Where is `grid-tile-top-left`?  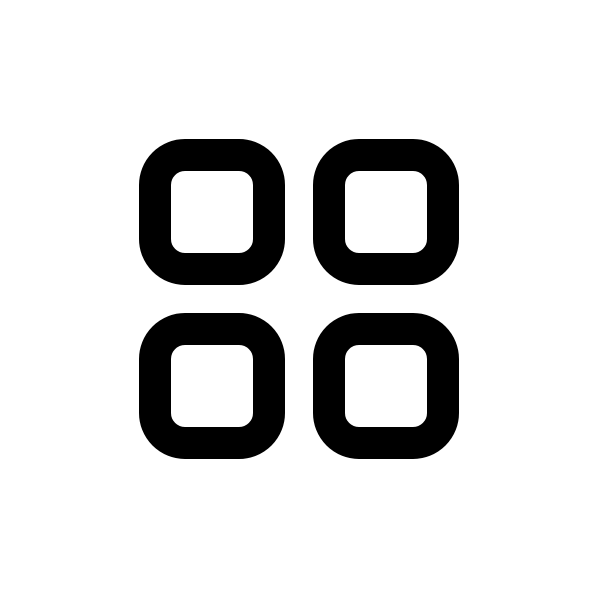 grid-tile-top-left is located at coordinates (212, 212).